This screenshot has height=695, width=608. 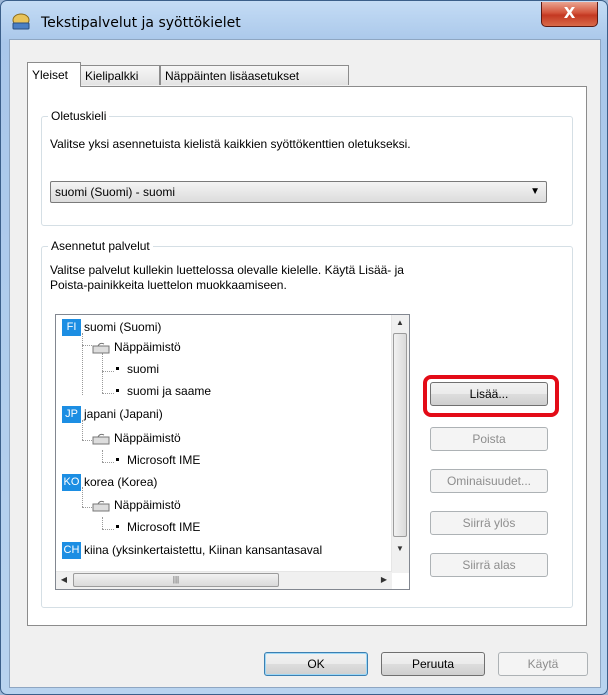 What do you see at coordinates (136, 505) in the screenshot?
I see `tree-item-ko-keyboard: Näppäimistö` at bounding box center [136, 505].